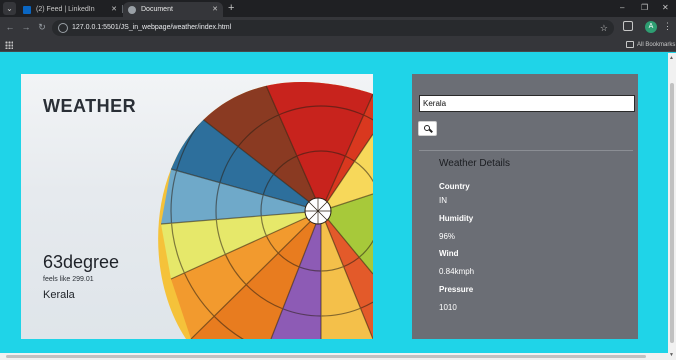 The image size is (676, 360). I want to click on tab-title: (2) Feed | LinkedIn, so click(65, 9).